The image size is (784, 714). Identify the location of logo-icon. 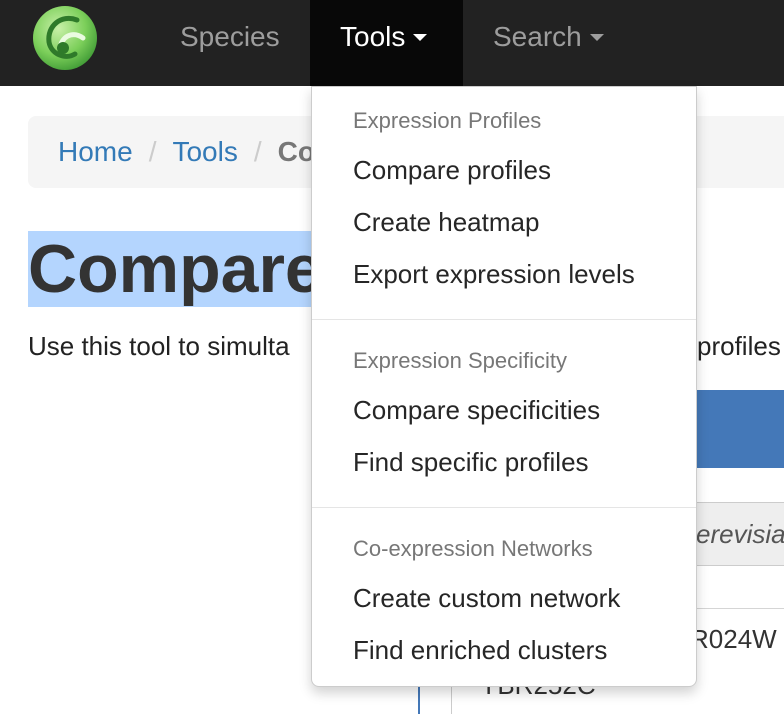
(65, 38).